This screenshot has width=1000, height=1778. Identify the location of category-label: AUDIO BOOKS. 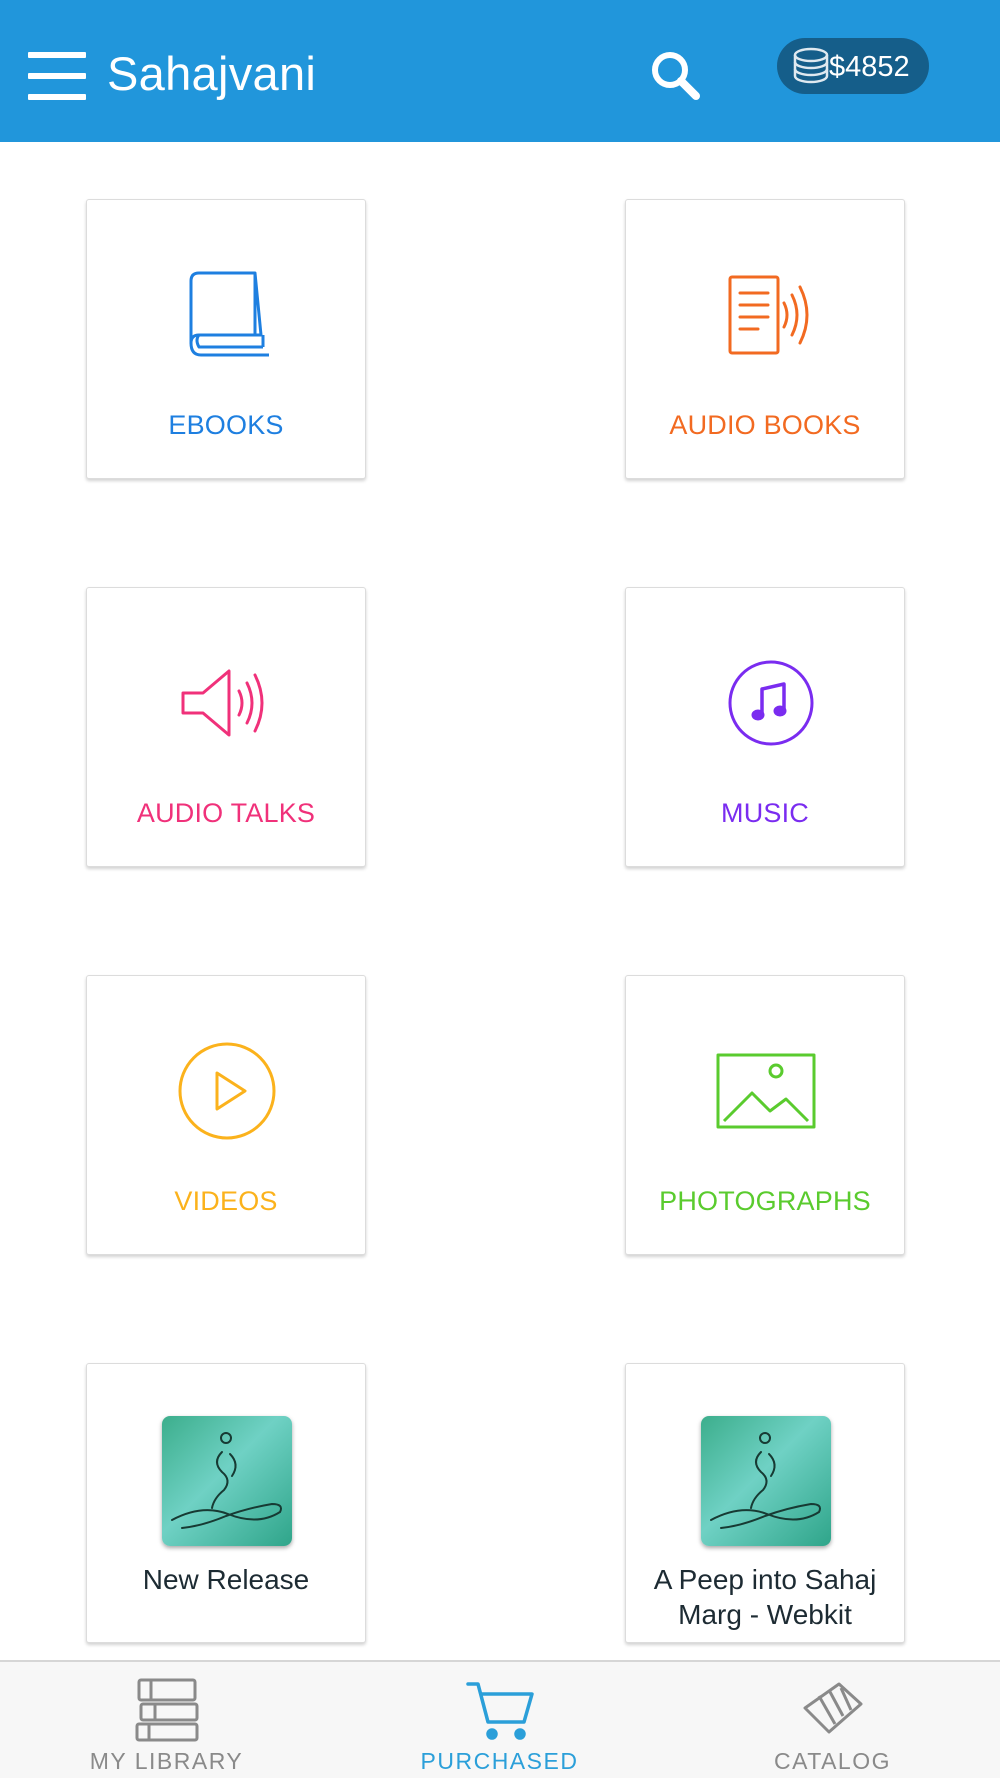
(765, 425).